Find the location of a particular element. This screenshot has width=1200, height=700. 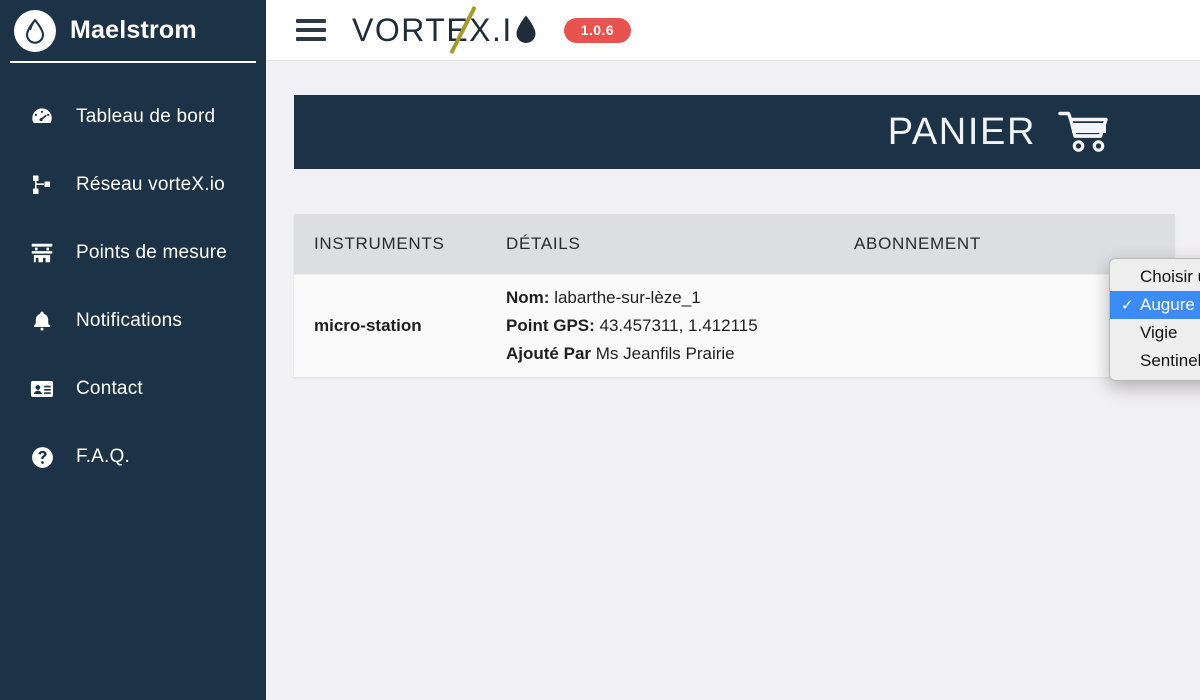

top-bar: VORTE X.I 1.0.6 is located at coordinates (733, 30).